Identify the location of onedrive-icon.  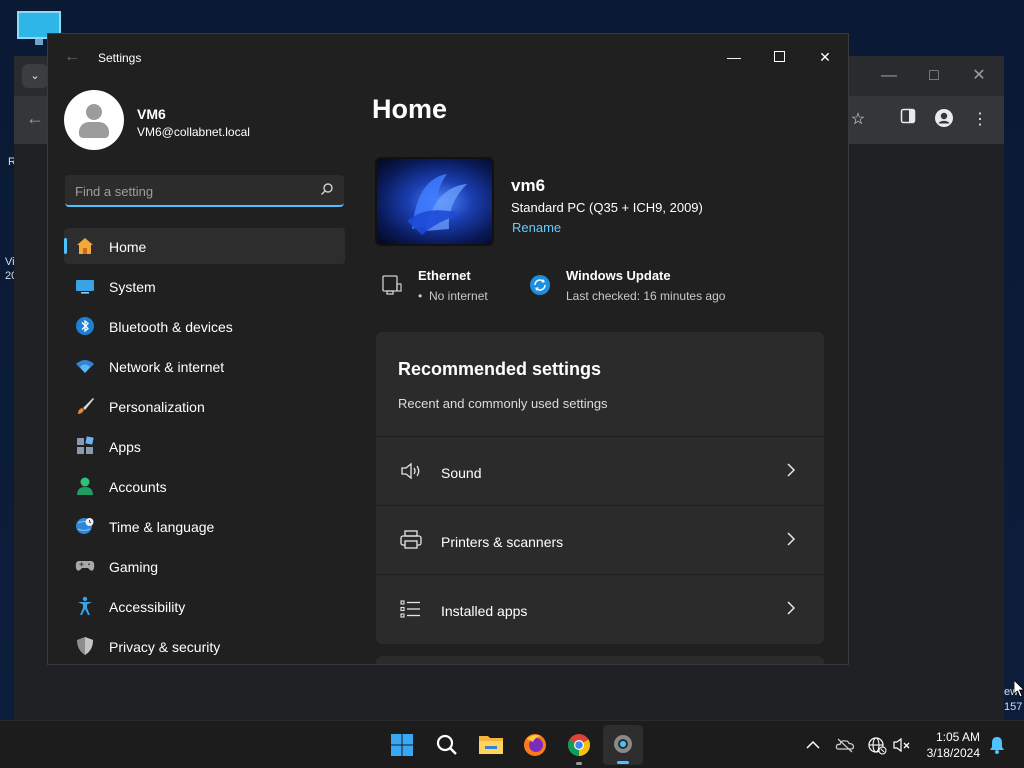
(845, 745).